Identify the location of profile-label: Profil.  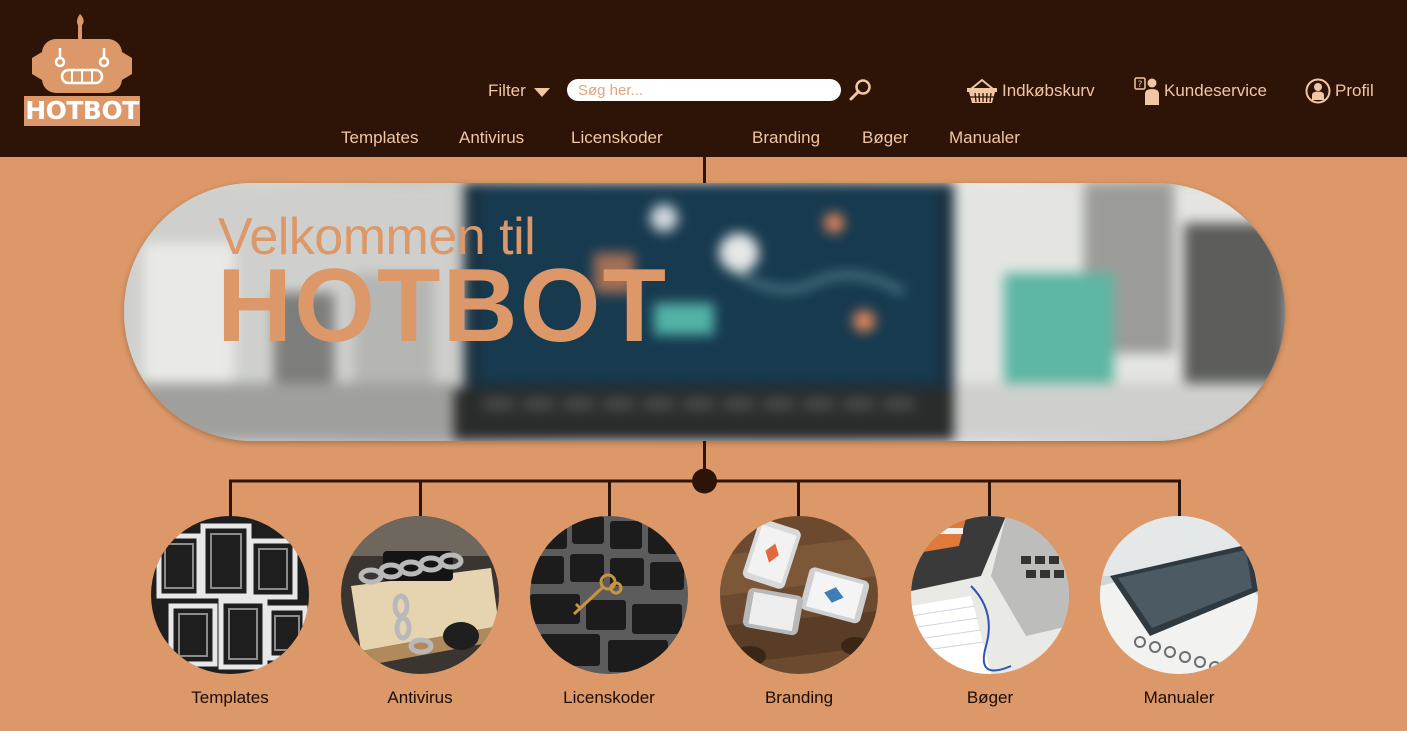
(1354, 90).